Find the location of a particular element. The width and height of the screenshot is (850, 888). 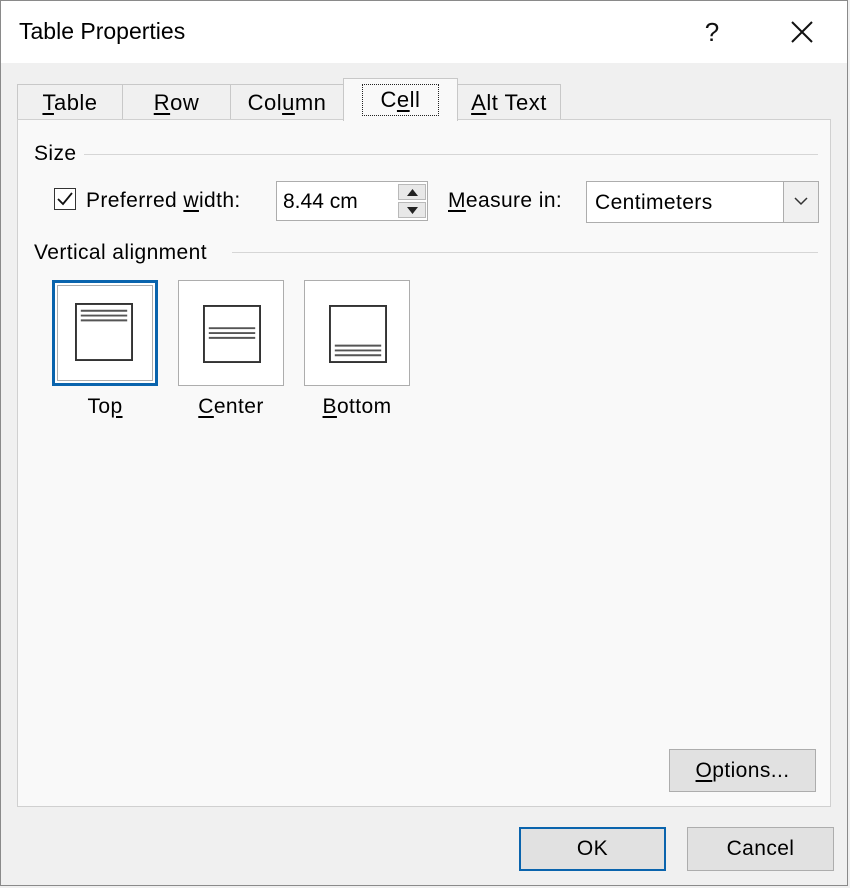

checkmark-icon is located at coordinates (65, 199).